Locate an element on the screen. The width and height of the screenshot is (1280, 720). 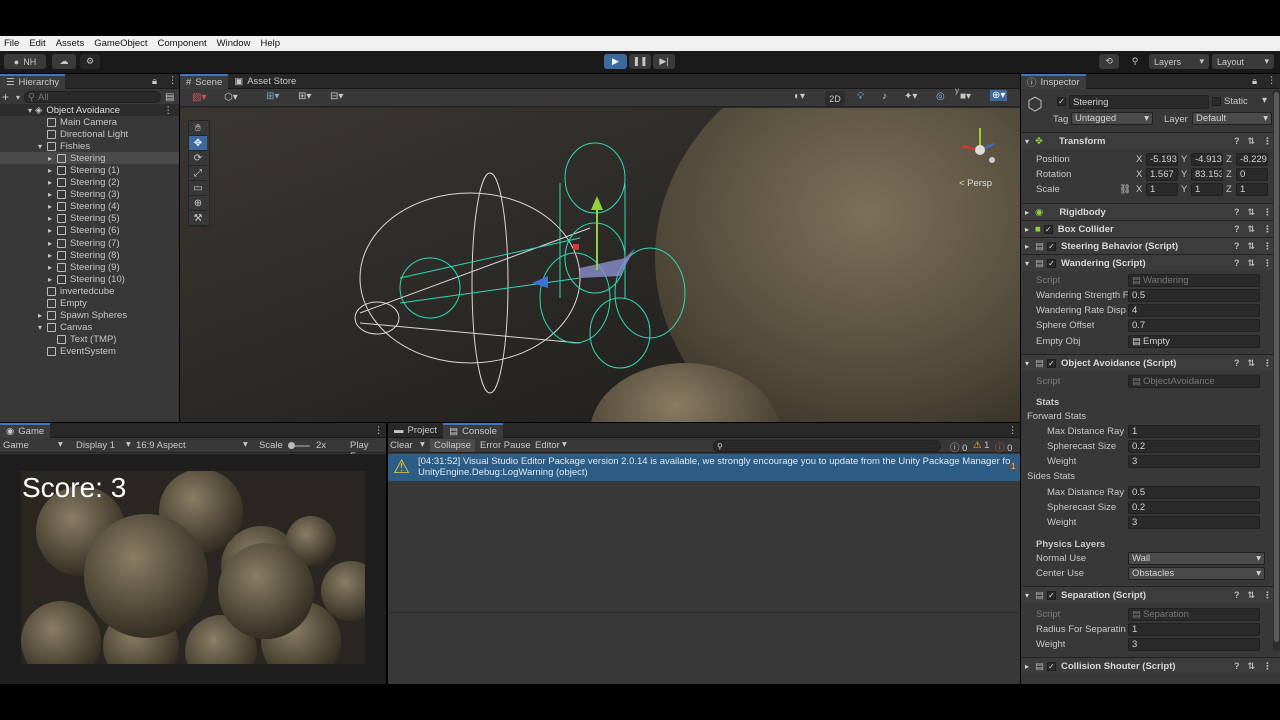
perspective-label: < Persp is located at coordinates (975, 183).